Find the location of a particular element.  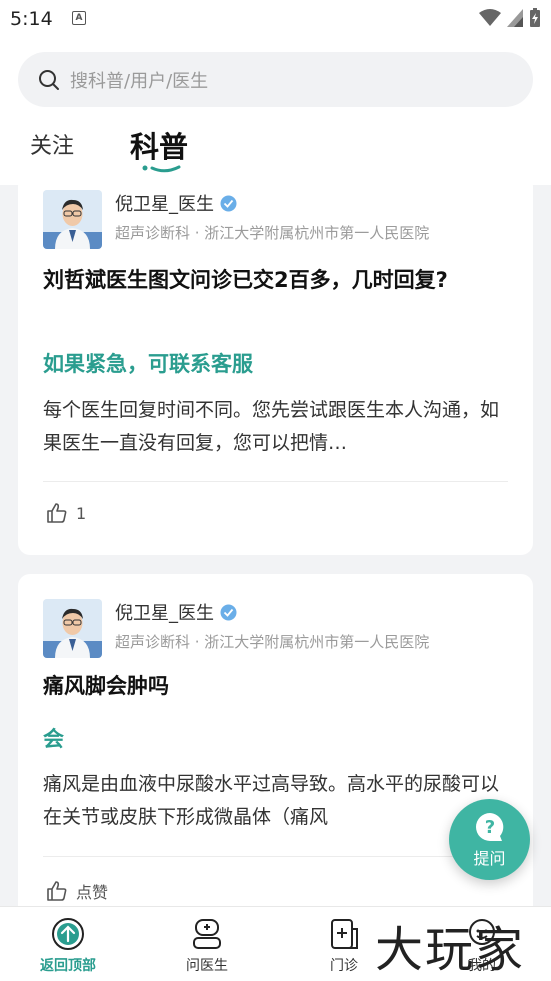

search-icon is located at coordinates (49, 79).